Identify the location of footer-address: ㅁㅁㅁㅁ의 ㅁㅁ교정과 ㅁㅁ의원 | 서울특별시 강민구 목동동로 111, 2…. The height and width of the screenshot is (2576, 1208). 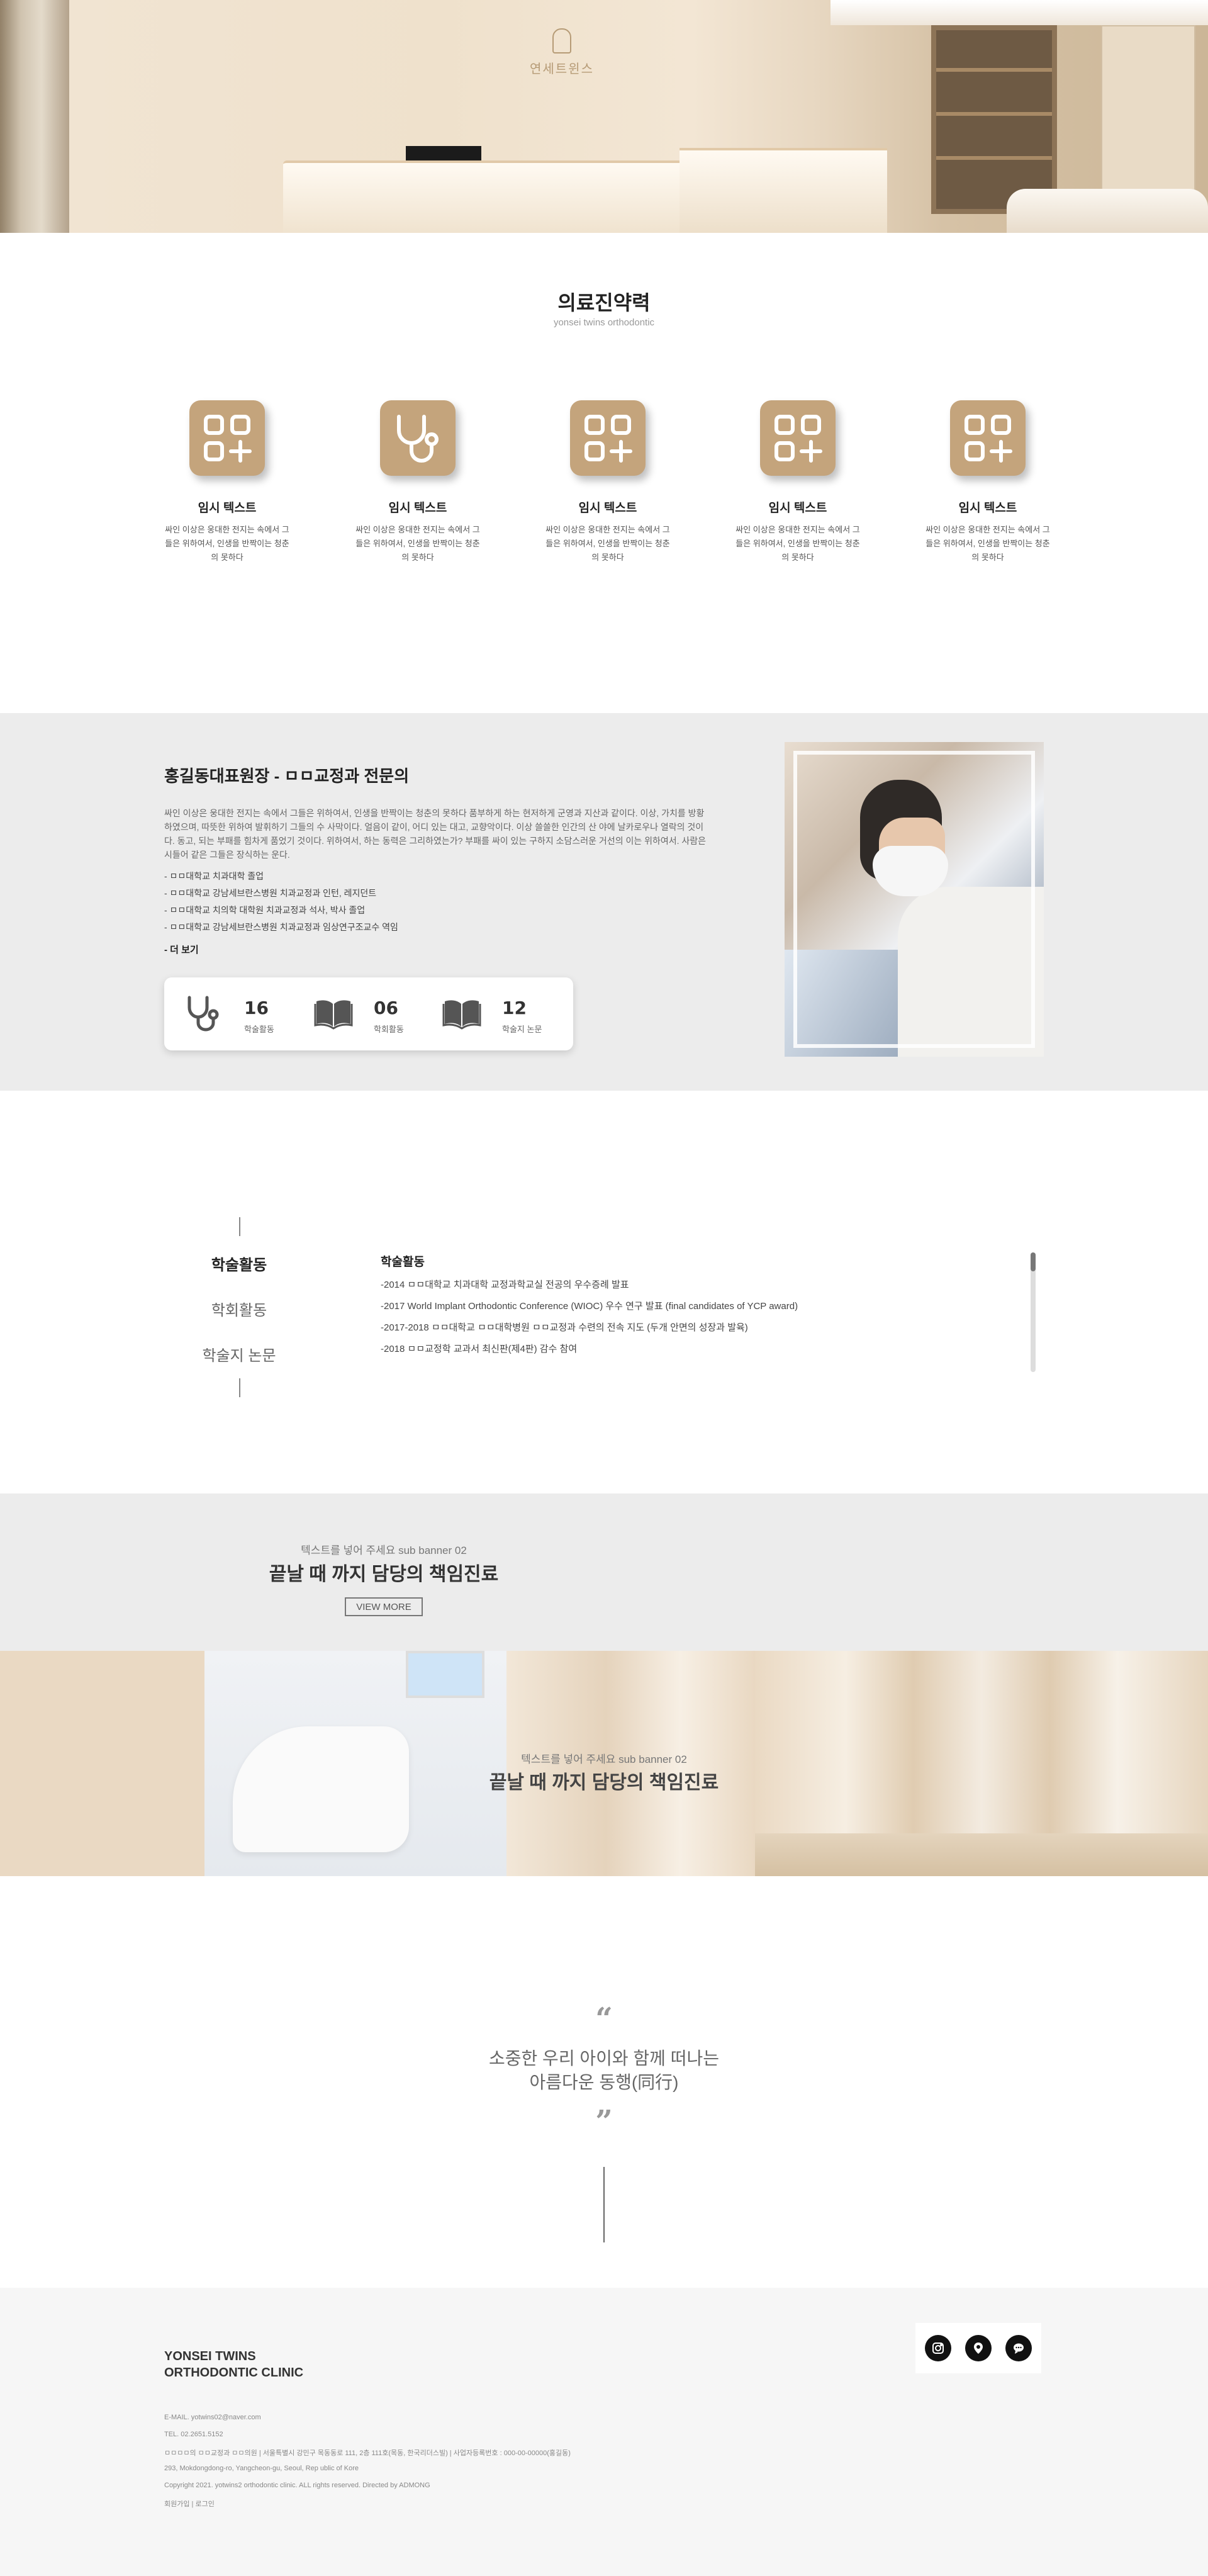
(367, 2453).